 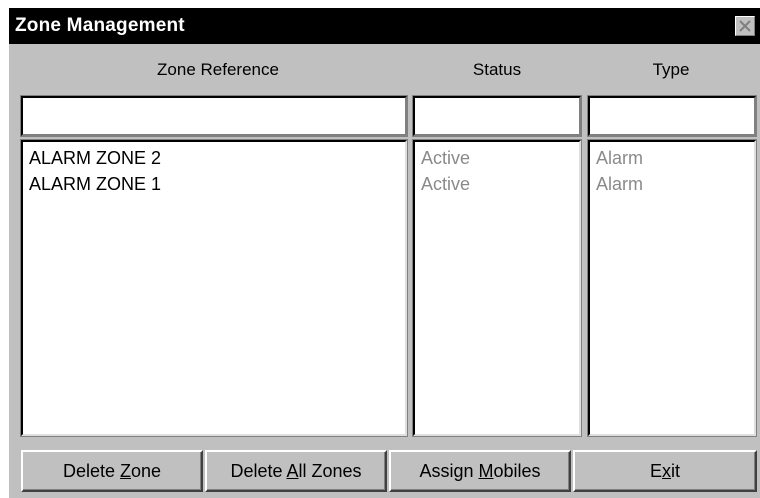 I want to click on zone-reference-filter-field, so click(x=214, y=116).